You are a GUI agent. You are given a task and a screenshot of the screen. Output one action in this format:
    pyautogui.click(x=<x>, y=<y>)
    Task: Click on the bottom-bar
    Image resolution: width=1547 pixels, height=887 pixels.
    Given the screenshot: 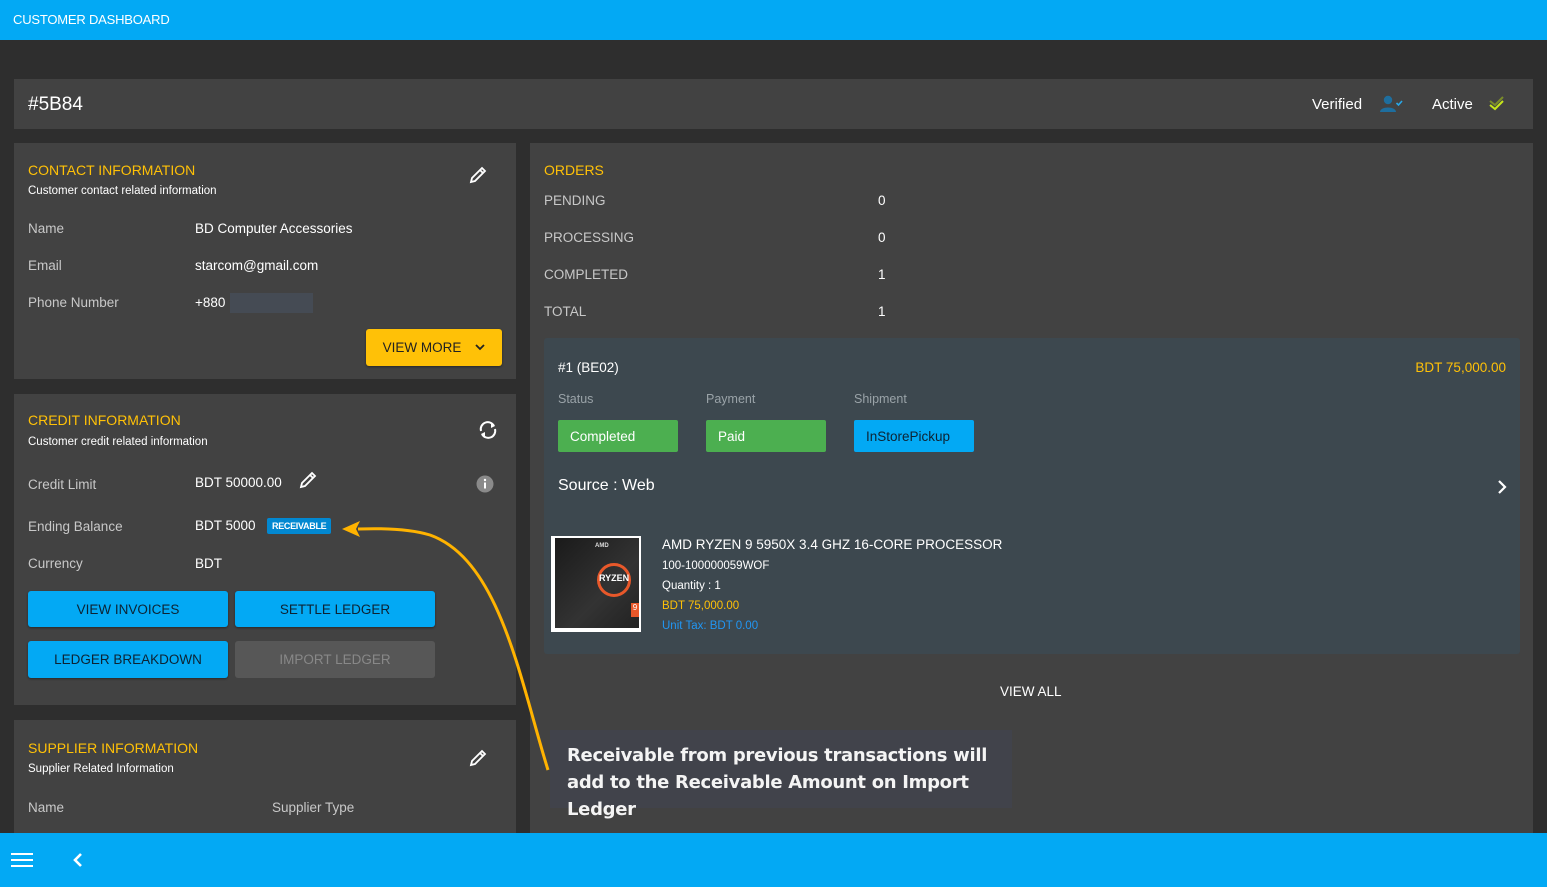 What is the action you would take?
    pyautogui.click(x=773, y=860)
    